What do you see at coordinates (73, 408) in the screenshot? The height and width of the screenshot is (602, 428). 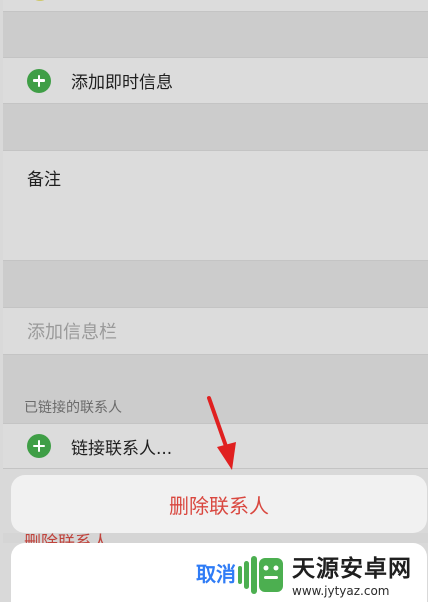 I see `linked-contacts-header: 已链接的联系人` at bounding box center [73, 408].